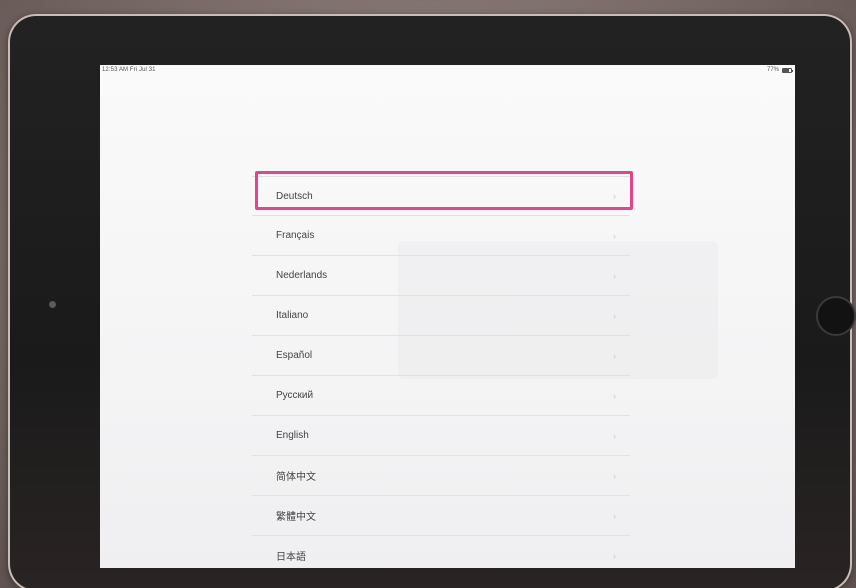 The width and height of the screenshot is (856, 588). Describe the element at coordinates (52, 304) in the screenshot. I see `front-camera` at that location.